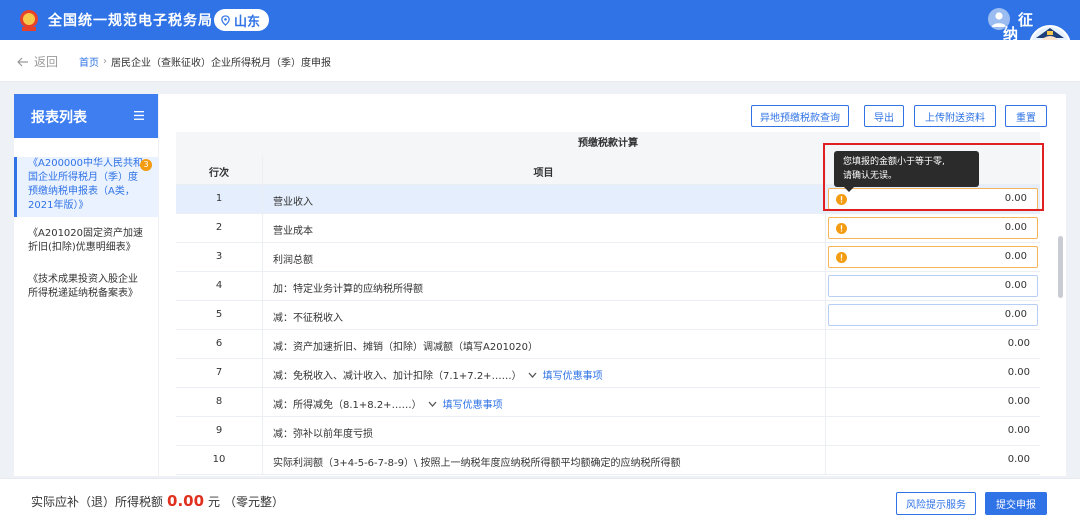 This screenshot has width=1080, height=524. Describe the element at coordinates (397, 376) in the screenshot. I see `row-item-text: 减：免税收入、减计收入、加计扣除（7.1+7.2+……）` at that location.